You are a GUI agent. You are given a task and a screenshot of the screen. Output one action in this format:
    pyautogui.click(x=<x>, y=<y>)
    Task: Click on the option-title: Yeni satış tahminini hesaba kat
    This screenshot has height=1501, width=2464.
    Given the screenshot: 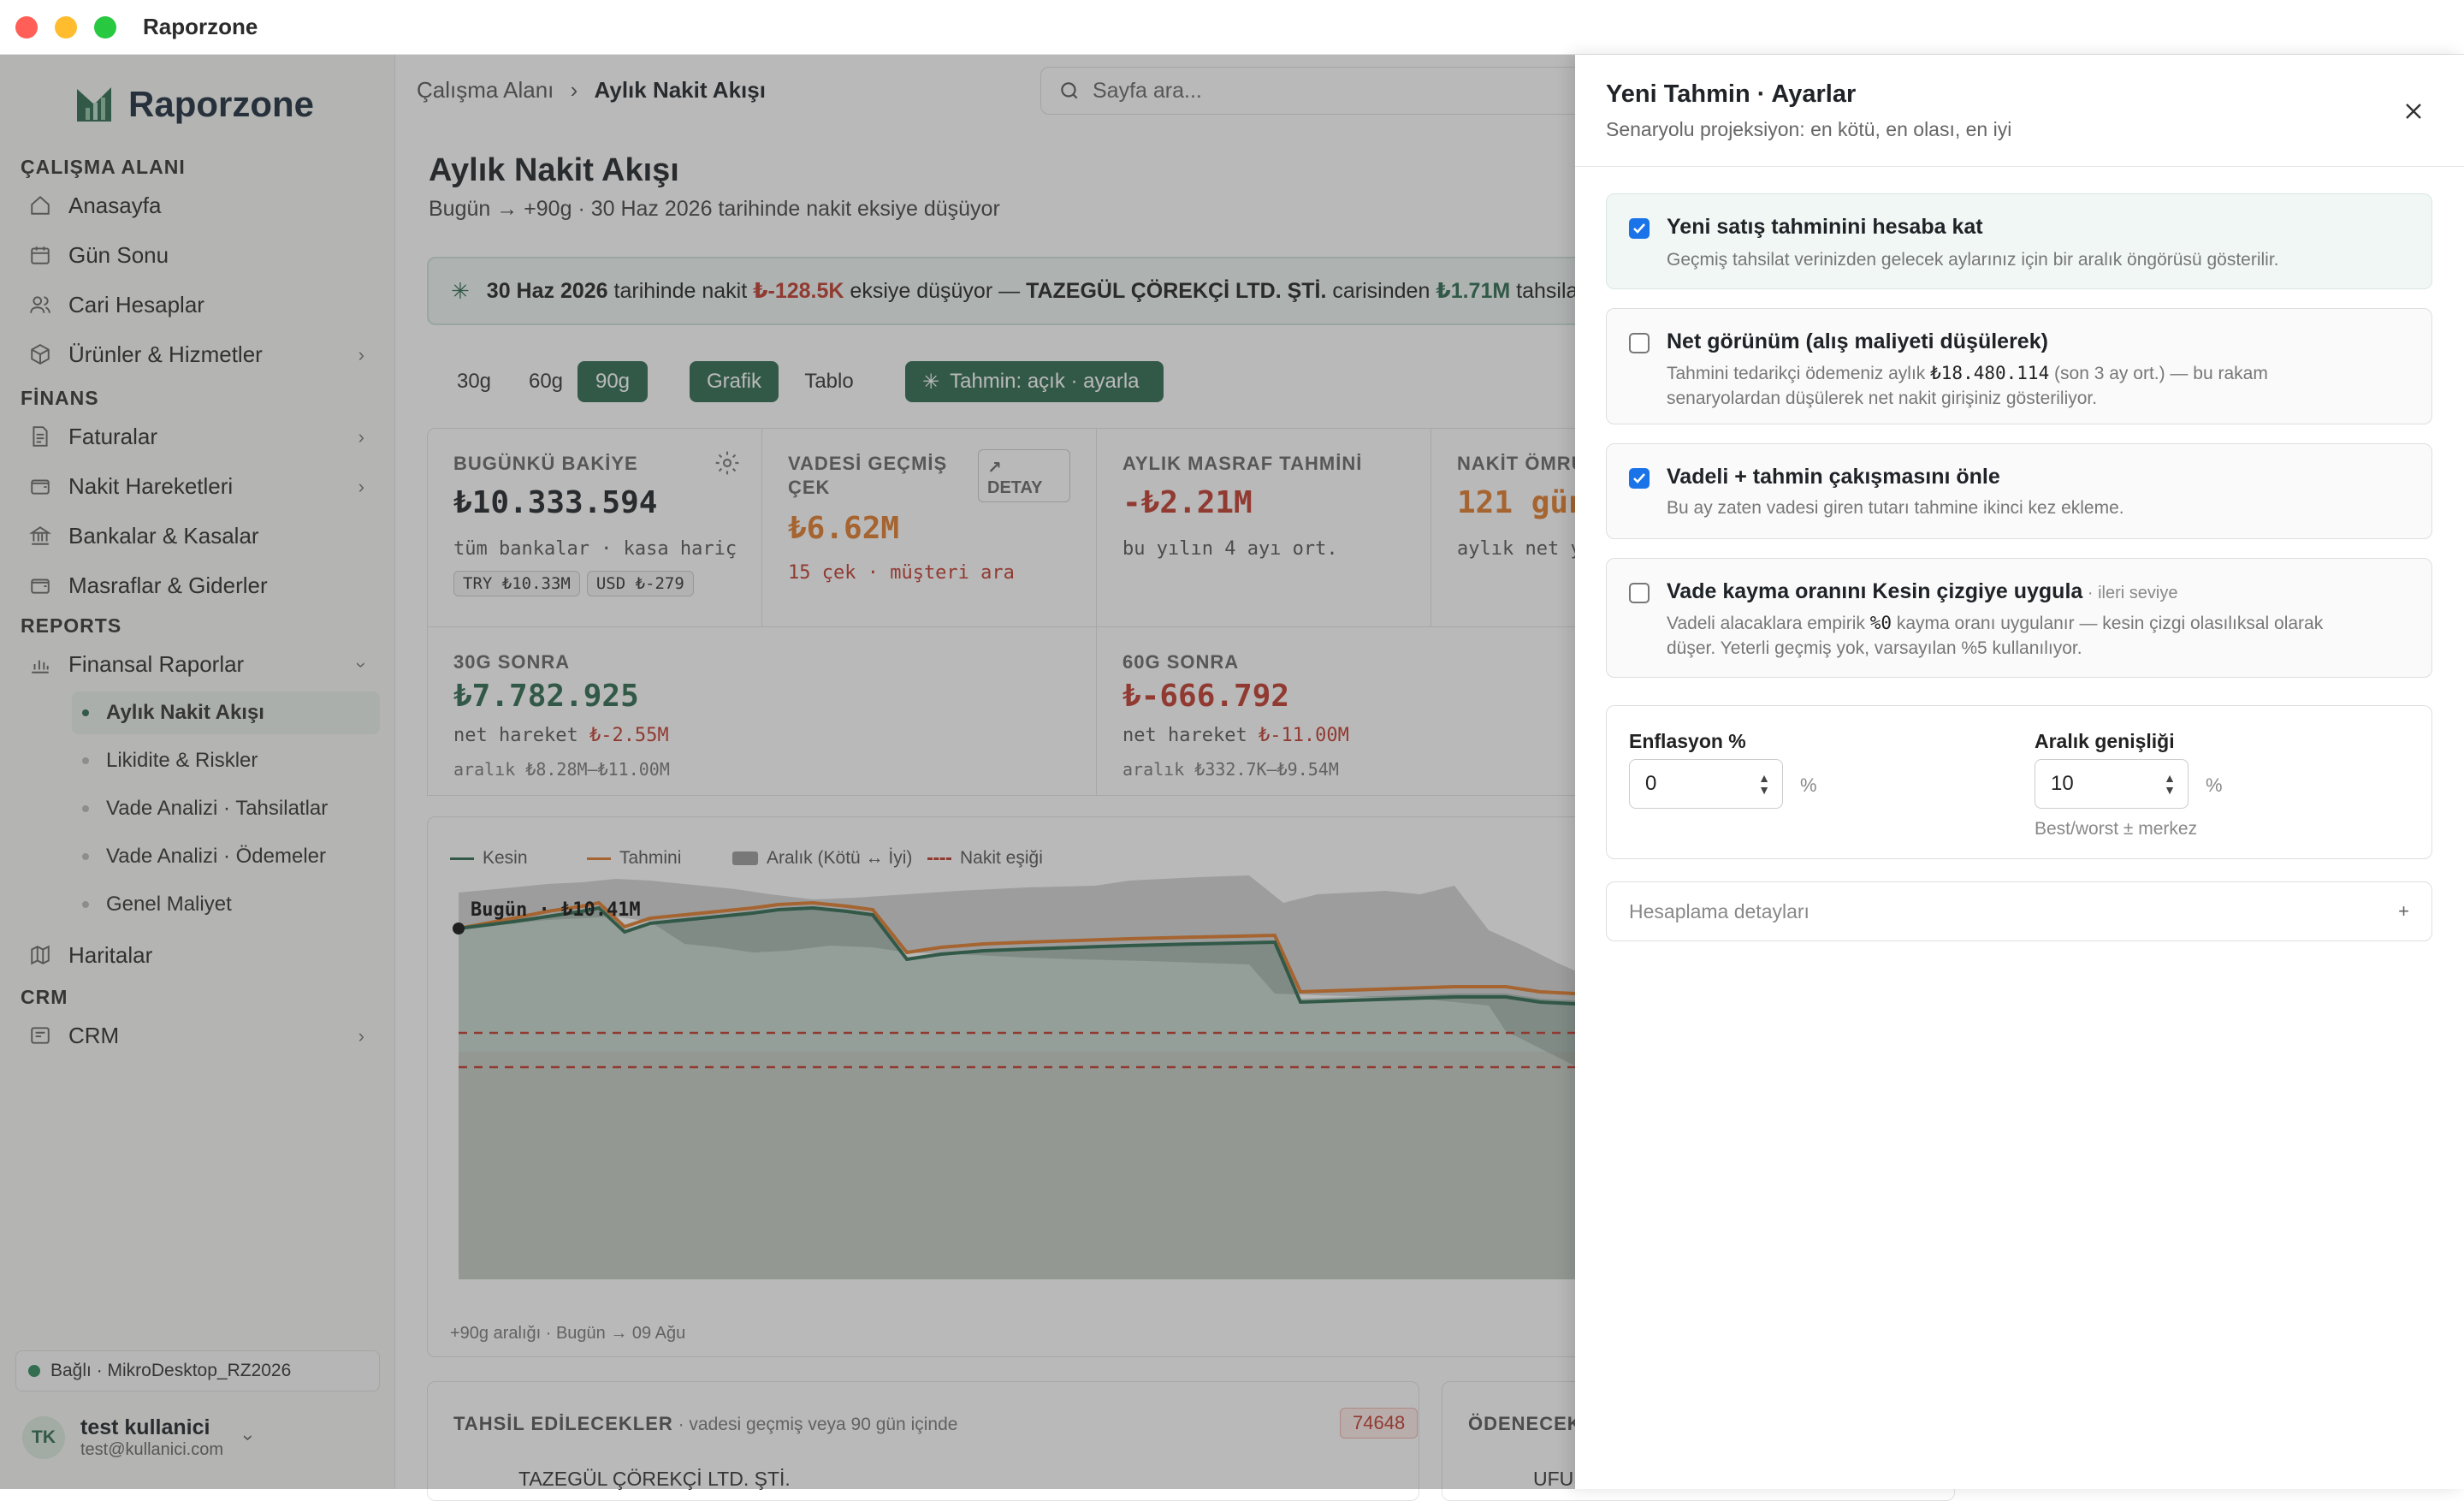 What is the action you would take?
    pyautogui.click(x=1825, y=227)
    